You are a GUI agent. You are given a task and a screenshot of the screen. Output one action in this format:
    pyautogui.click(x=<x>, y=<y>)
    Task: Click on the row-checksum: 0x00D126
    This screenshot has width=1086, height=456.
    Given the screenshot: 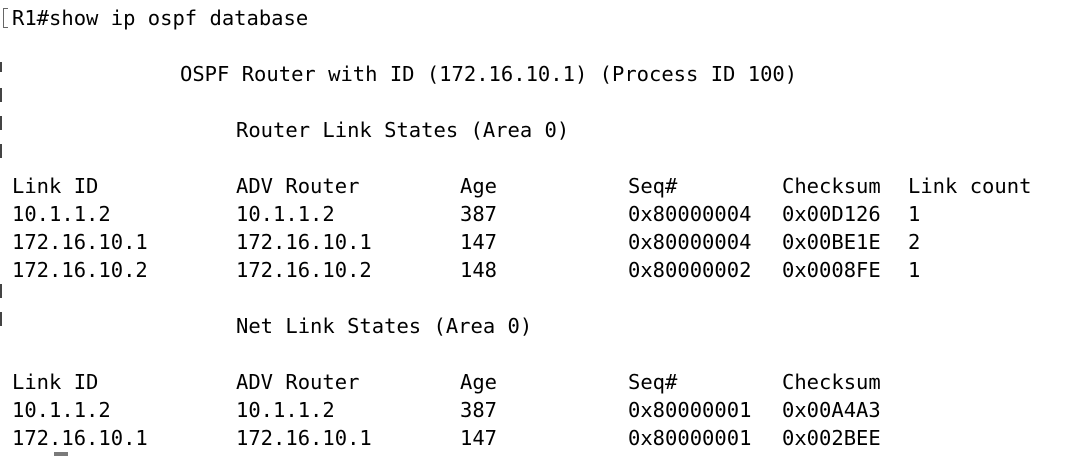 What is the action you would take?
    pyautogui.click(x=831, y=214)
    